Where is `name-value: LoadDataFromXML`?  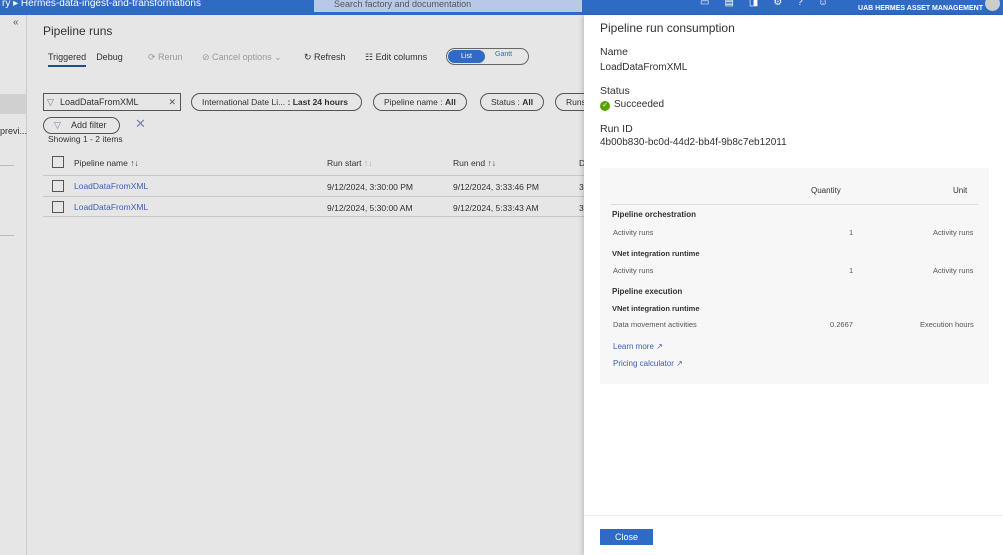 name-value: LoadDataFromXML is located at coordinates (644, 67).